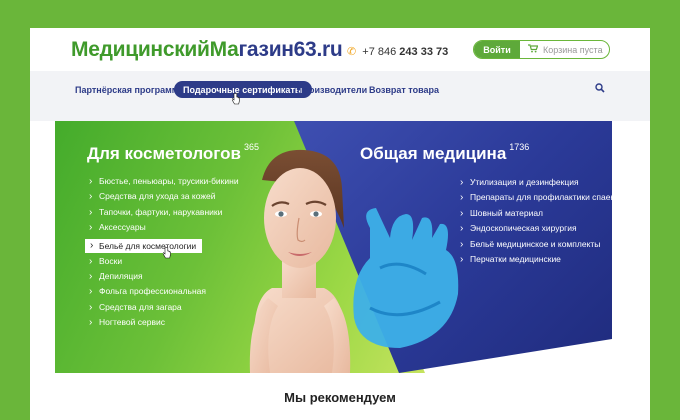  Describe the element at coordinates (129, 89) in the screenshot. I see `nav-item-partner-program: Партнёрская программа` at that location.